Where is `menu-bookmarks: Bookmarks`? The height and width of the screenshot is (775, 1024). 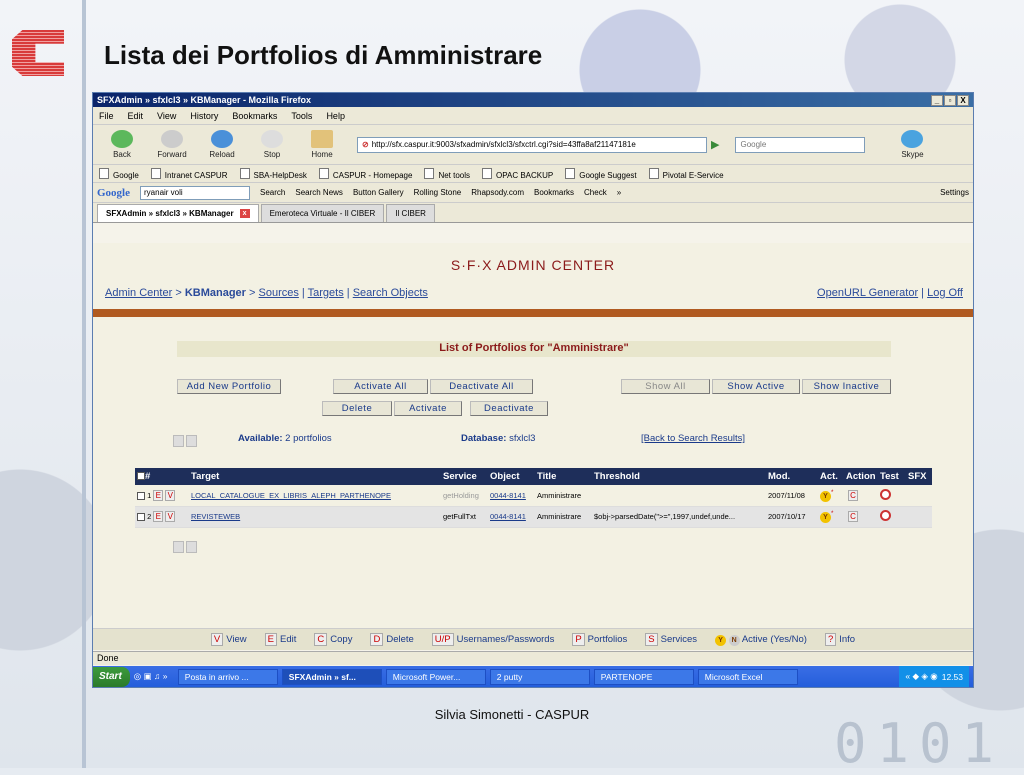 menu-bookmarks: Bookmarks is located at coordinates (254, 116).